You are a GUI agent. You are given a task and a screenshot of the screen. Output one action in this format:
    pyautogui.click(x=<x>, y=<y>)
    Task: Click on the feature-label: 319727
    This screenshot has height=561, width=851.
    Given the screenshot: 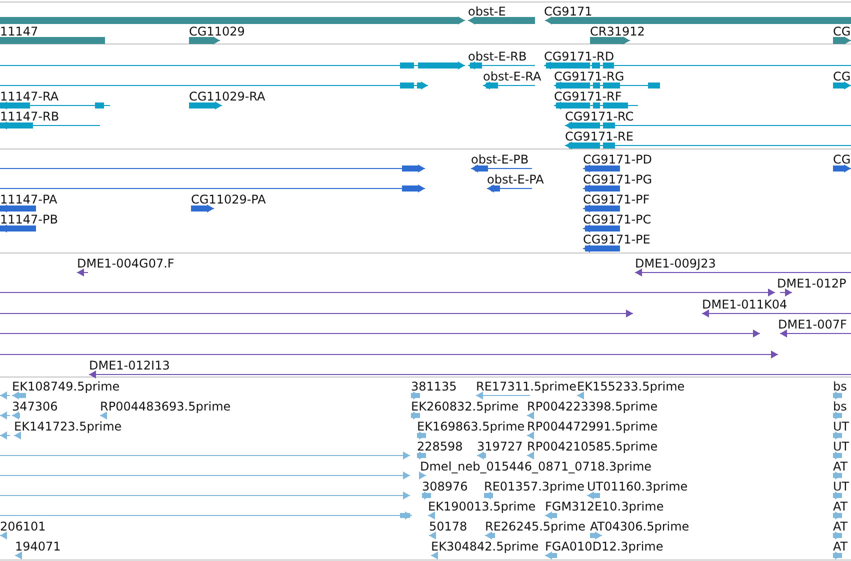 What is the action you would take?
    pyautogui.click(x=500, y=447)
    